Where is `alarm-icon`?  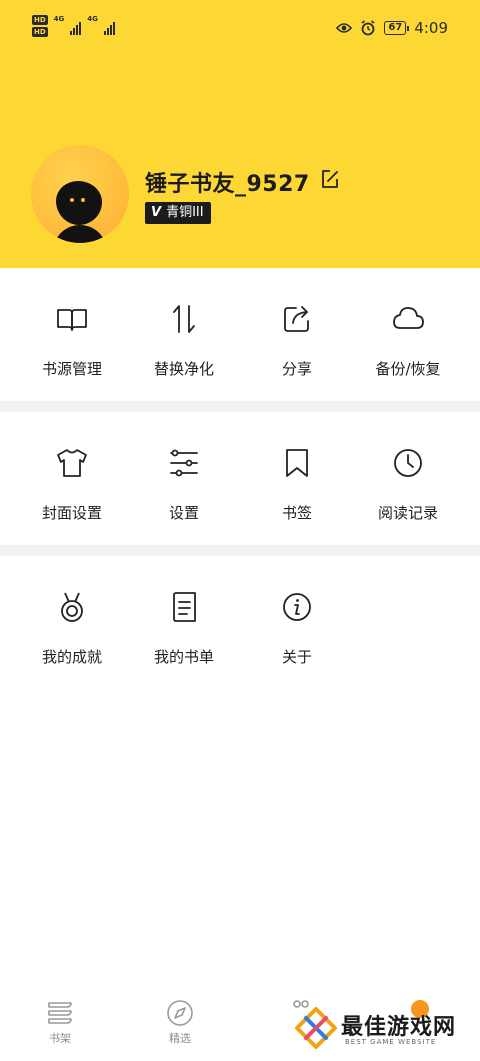
alarm-icon is located at coordinates (368, 28).